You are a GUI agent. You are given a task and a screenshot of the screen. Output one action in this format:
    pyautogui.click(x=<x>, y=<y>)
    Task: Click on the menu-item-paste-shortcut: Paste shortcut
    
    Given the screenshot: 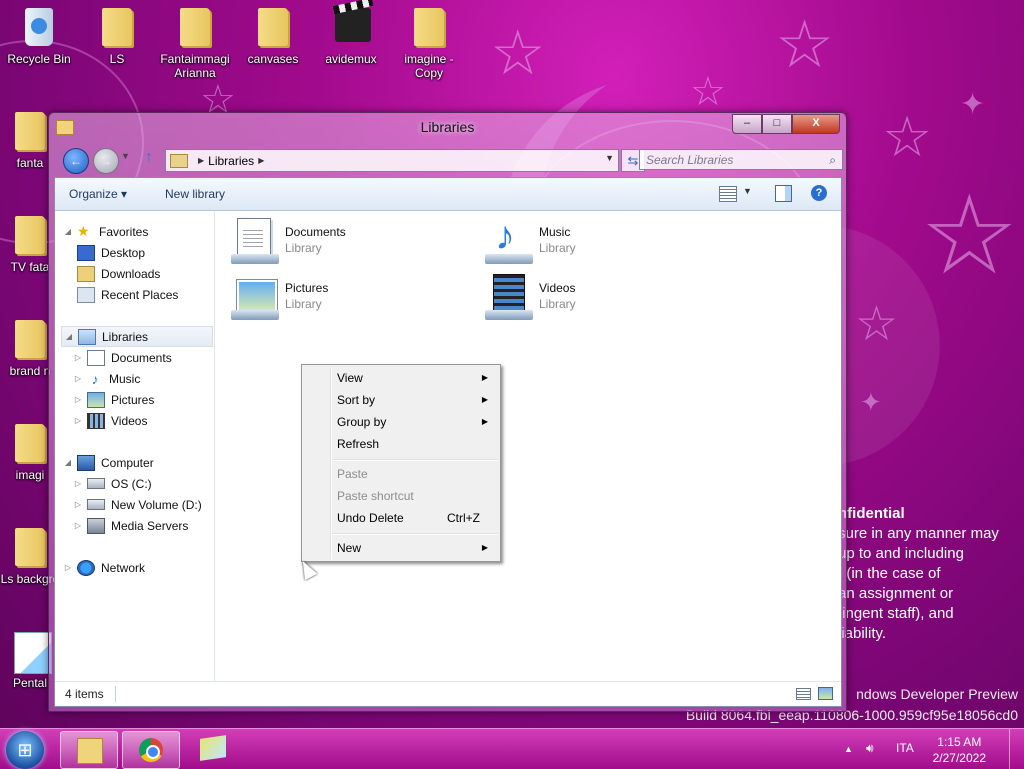 What is the action you would take?
    pyautogui.click(x=375, y=496)
    